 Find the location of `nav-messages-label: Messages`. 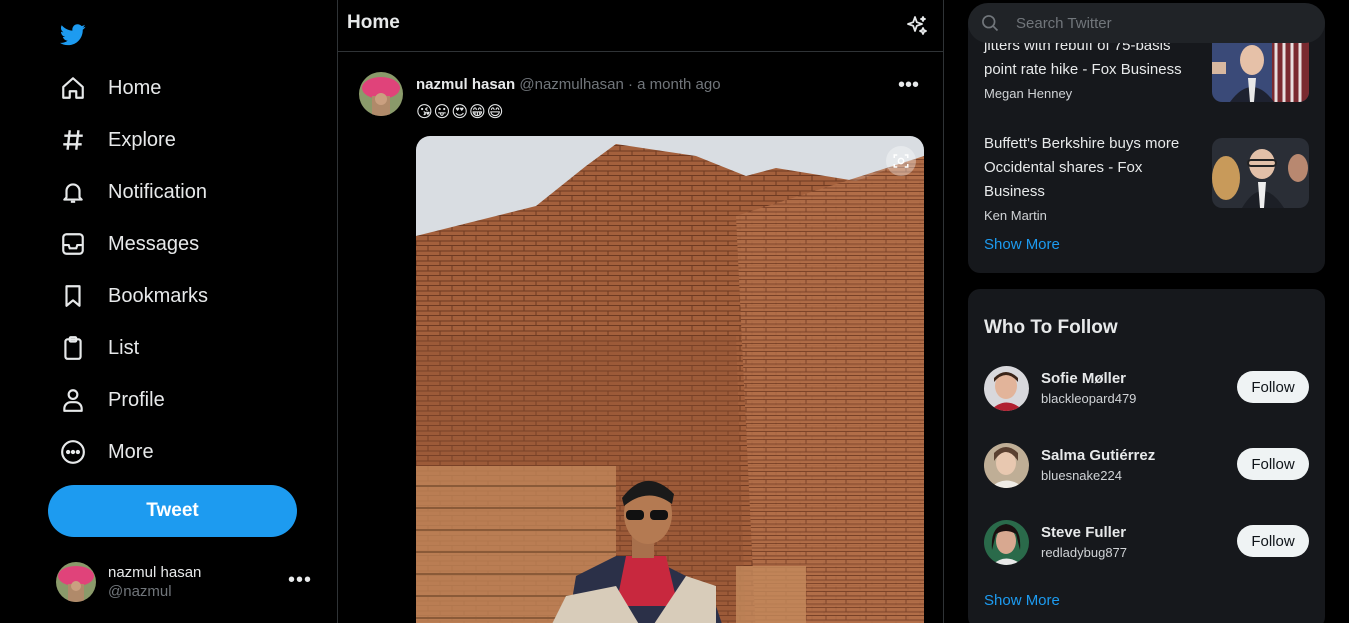

nav-messages-label: Messages is located at coordinates (154, 243).